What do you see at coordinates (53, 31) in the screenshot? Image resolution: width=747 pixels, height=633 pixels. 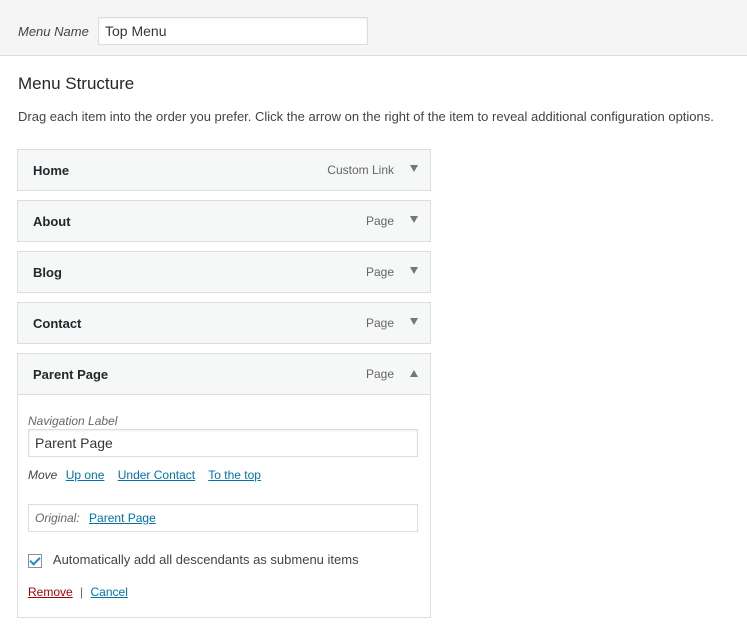 I see `menu-name-label: Menu Name` at bounding box center [53, 31].